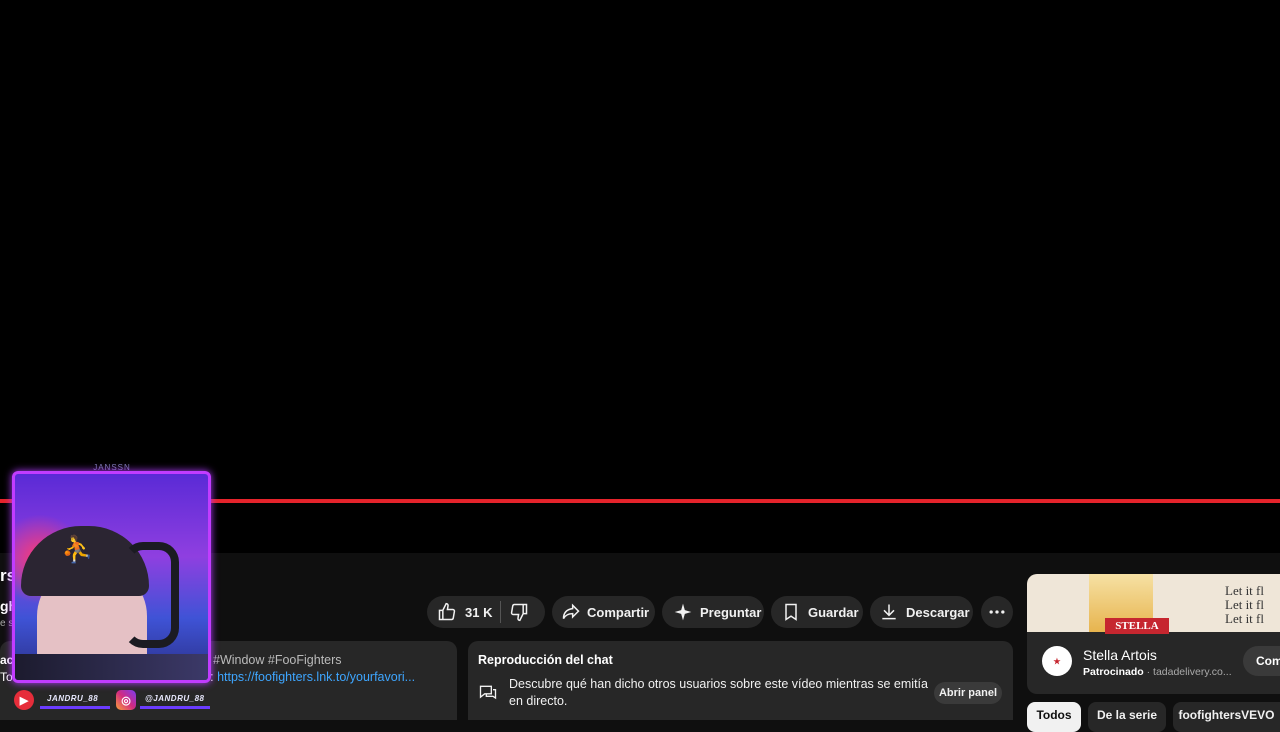 This screenshot has width=1280, height=732. I want to click on youtube-handle: JANDRU_88, so click(73, 698).